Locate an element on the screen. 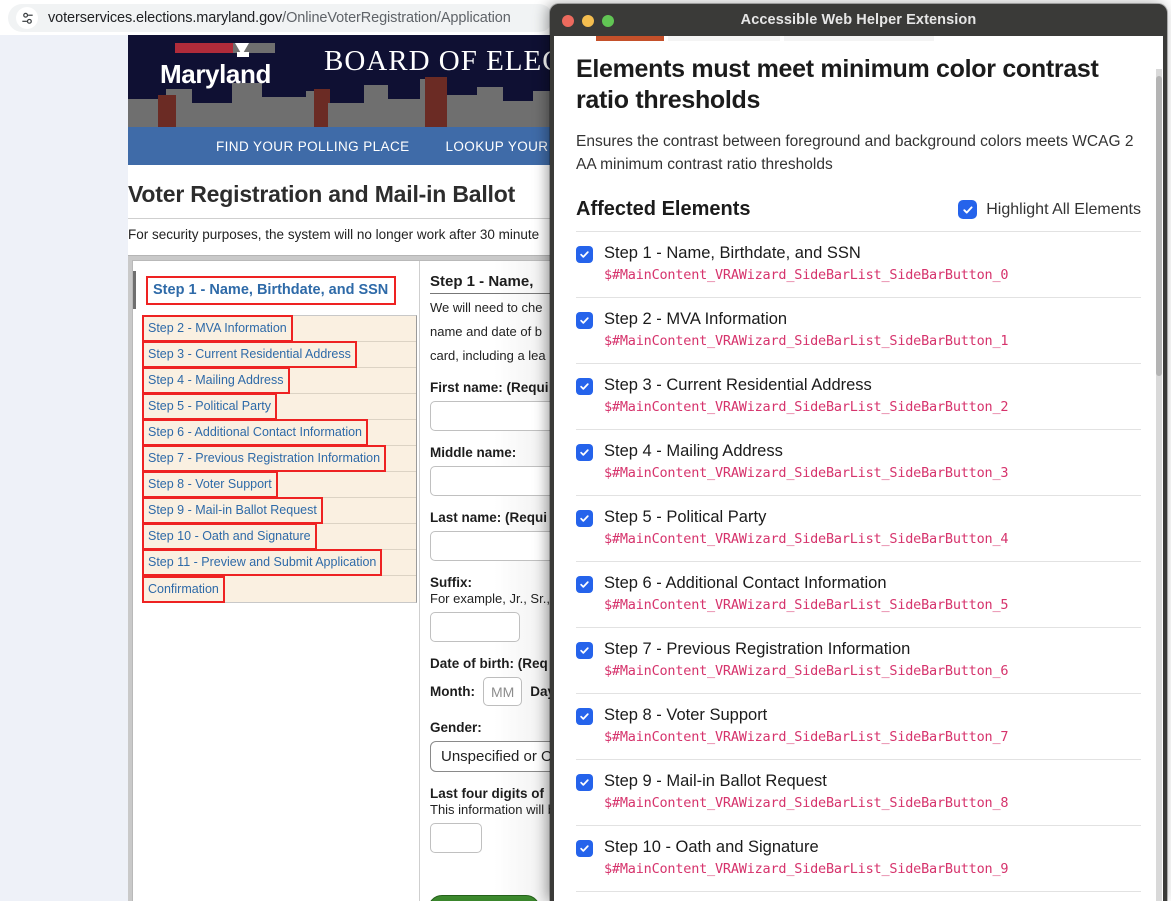 This screenshot has width=1171, height=901. maximize-icon is located at coordinates (608, 21).